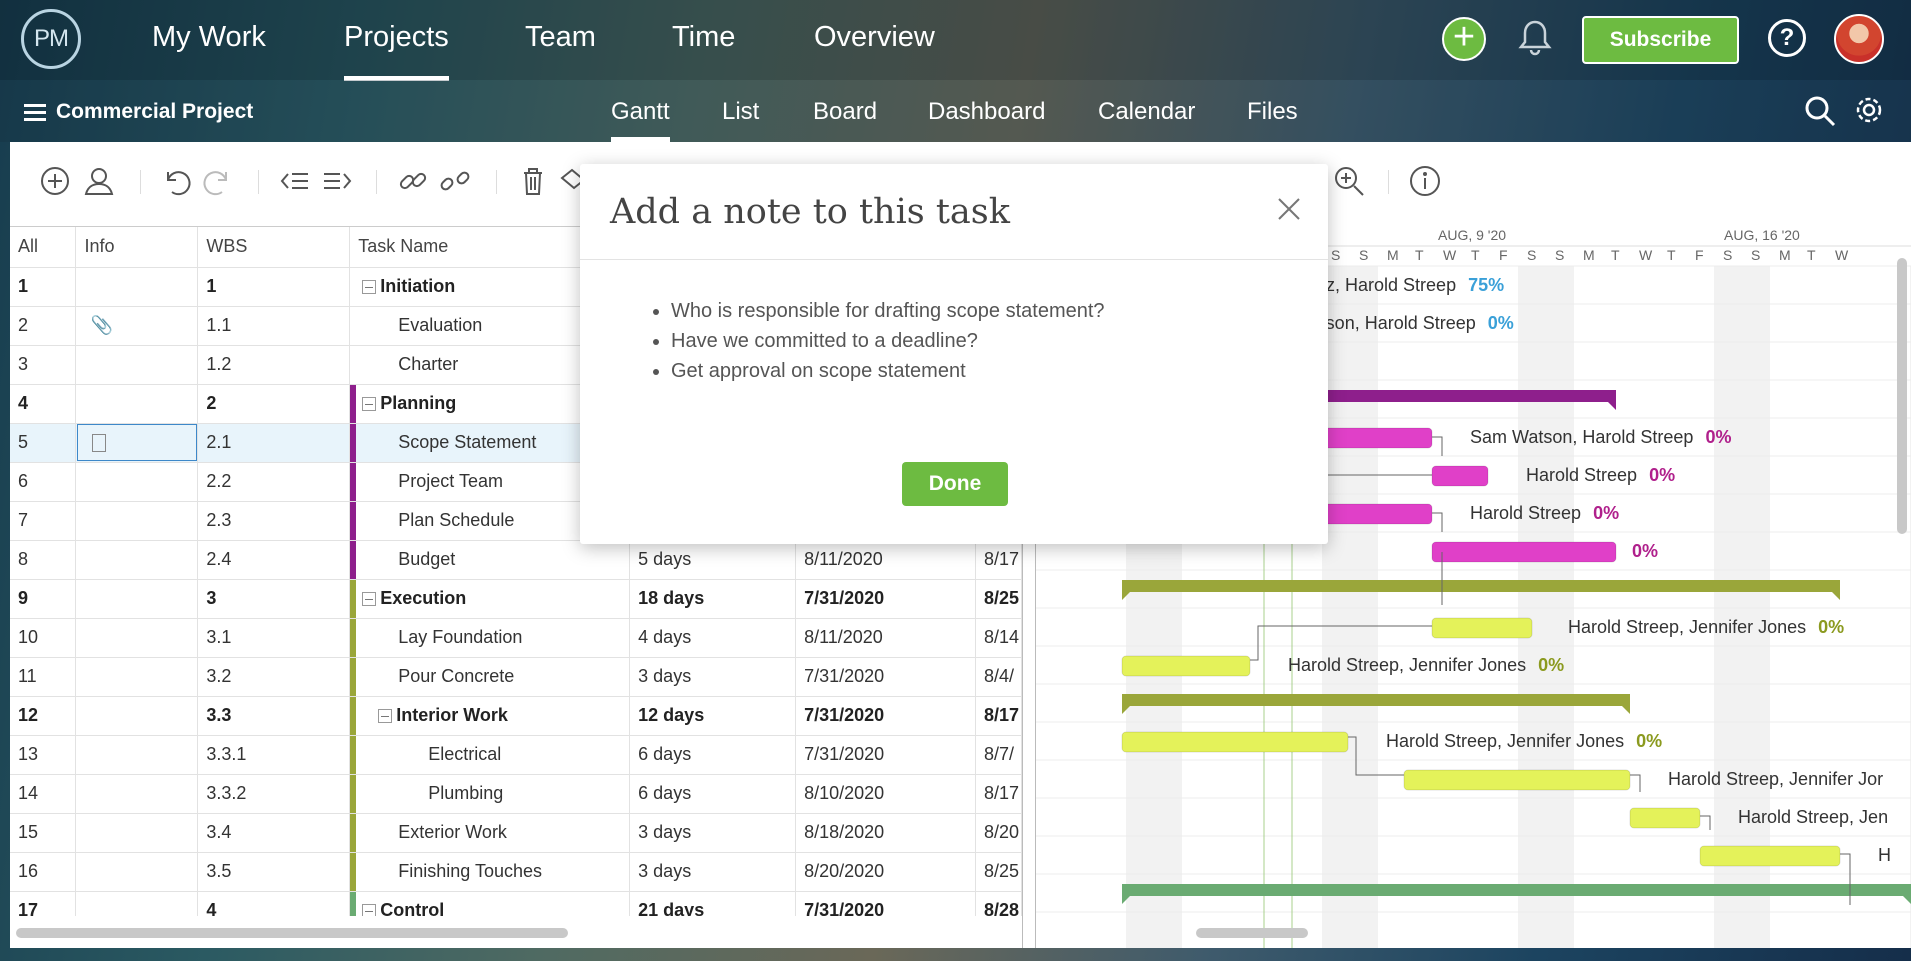 This screenshot has height=961, width=1911. What do you see at coordinates (43, 326) in the screenshot?
I see `row-number: 2` at bounding box center [43, 326].